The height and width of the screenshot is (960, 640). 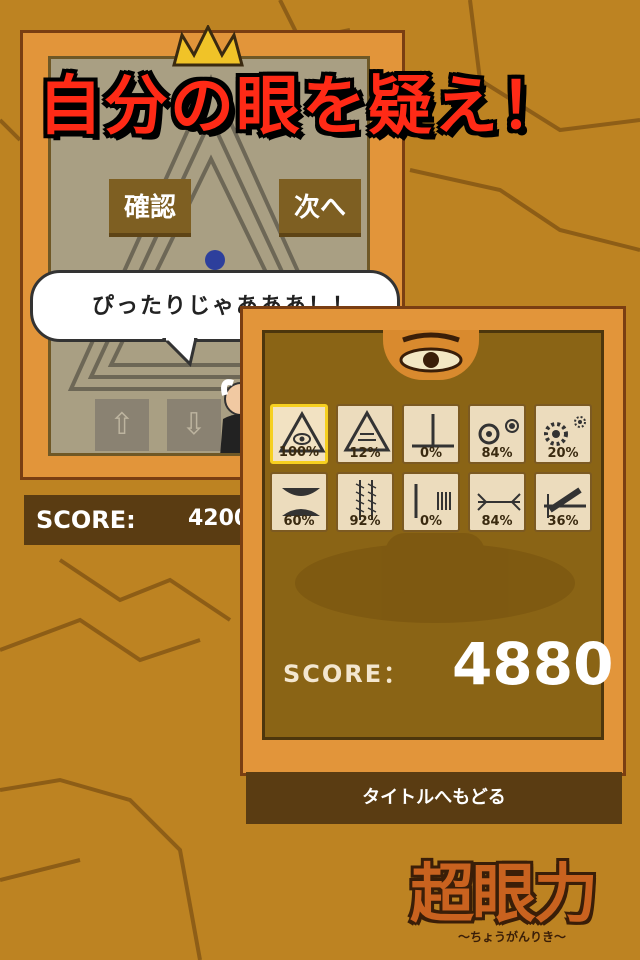 What do you see at coordinates (563, 434) in the screenshot?
I see `result-cell: 20%` at bounding box center [563, 434].